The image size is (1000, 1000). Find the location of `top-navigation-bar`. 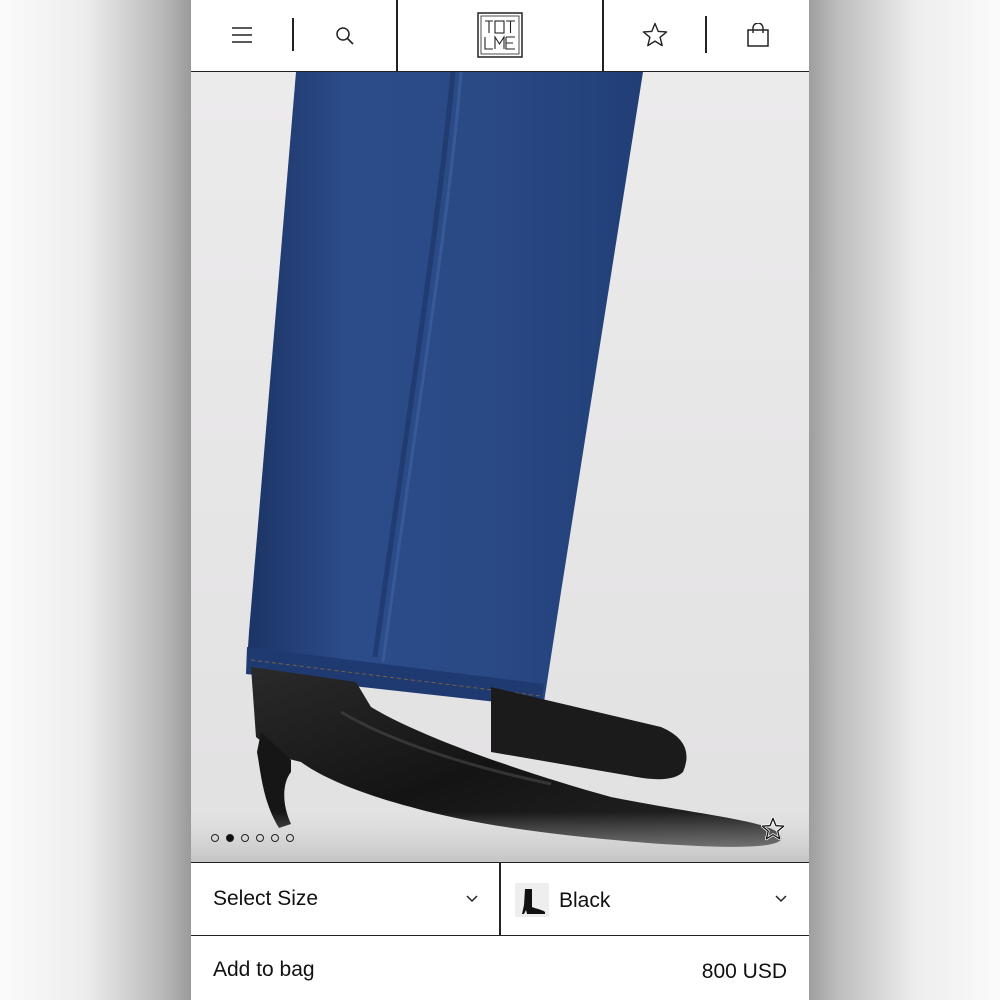

top-navigation-bar is located at coordinates (500, 36).